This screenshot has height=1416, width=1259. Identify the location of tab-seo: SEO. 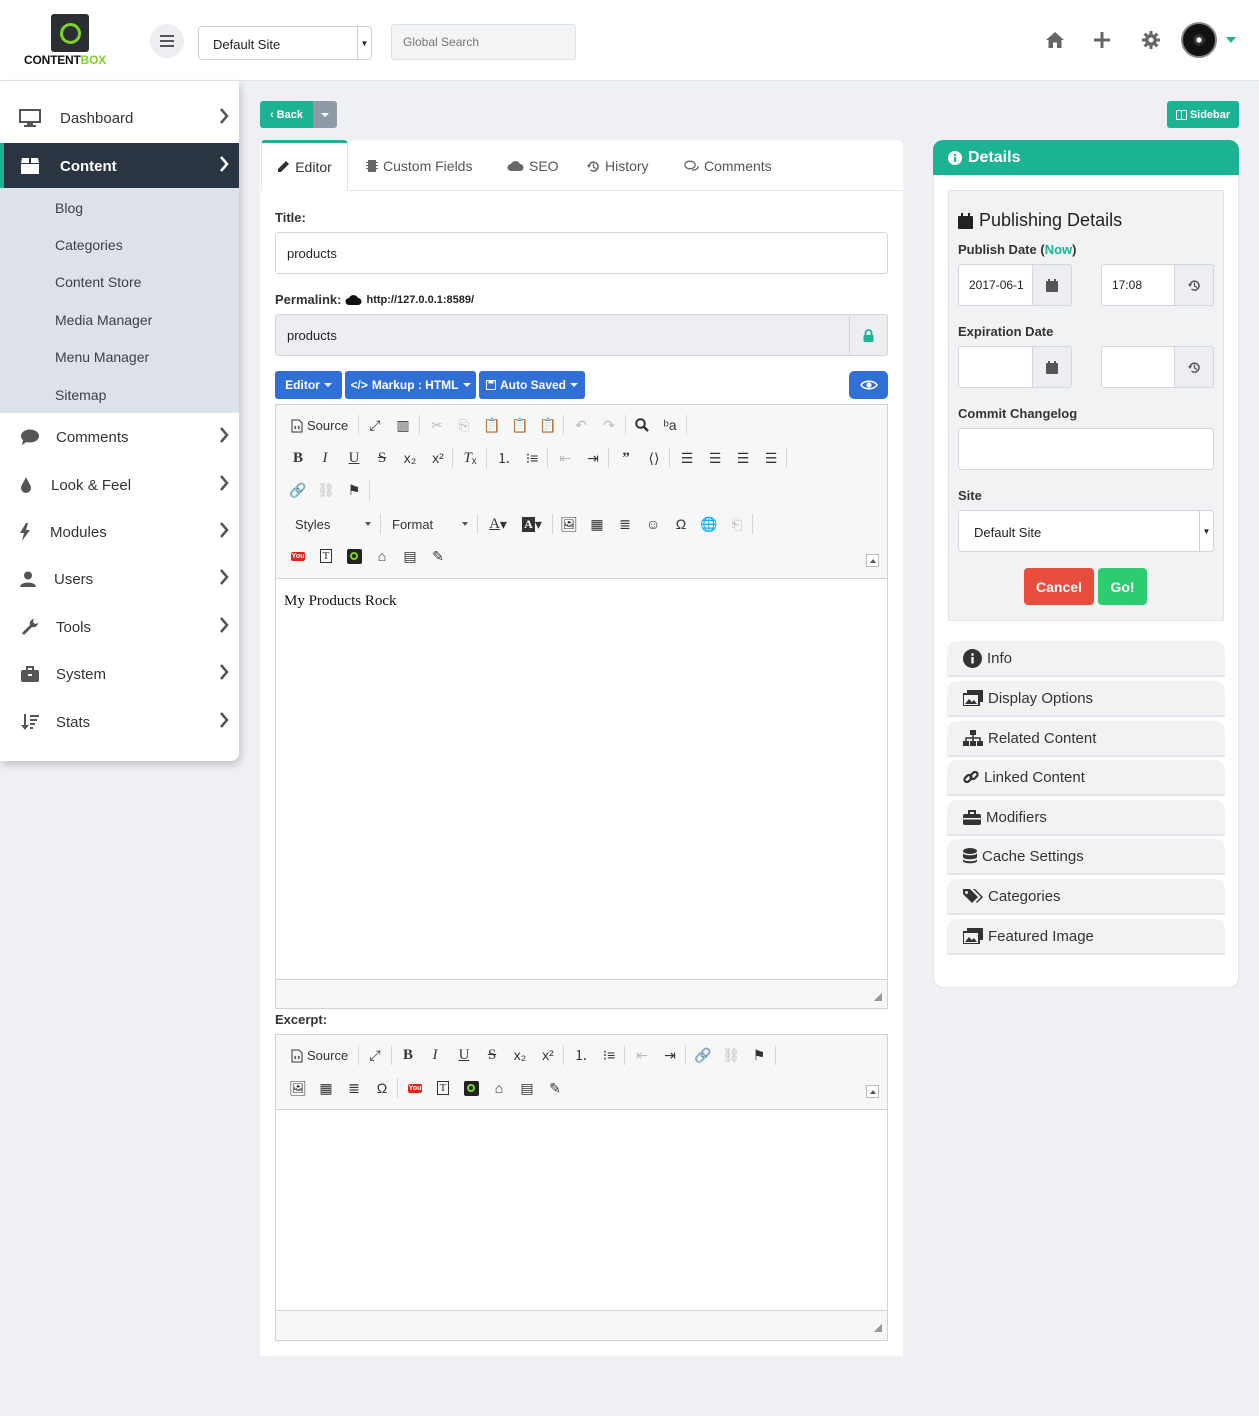
(533, 166).